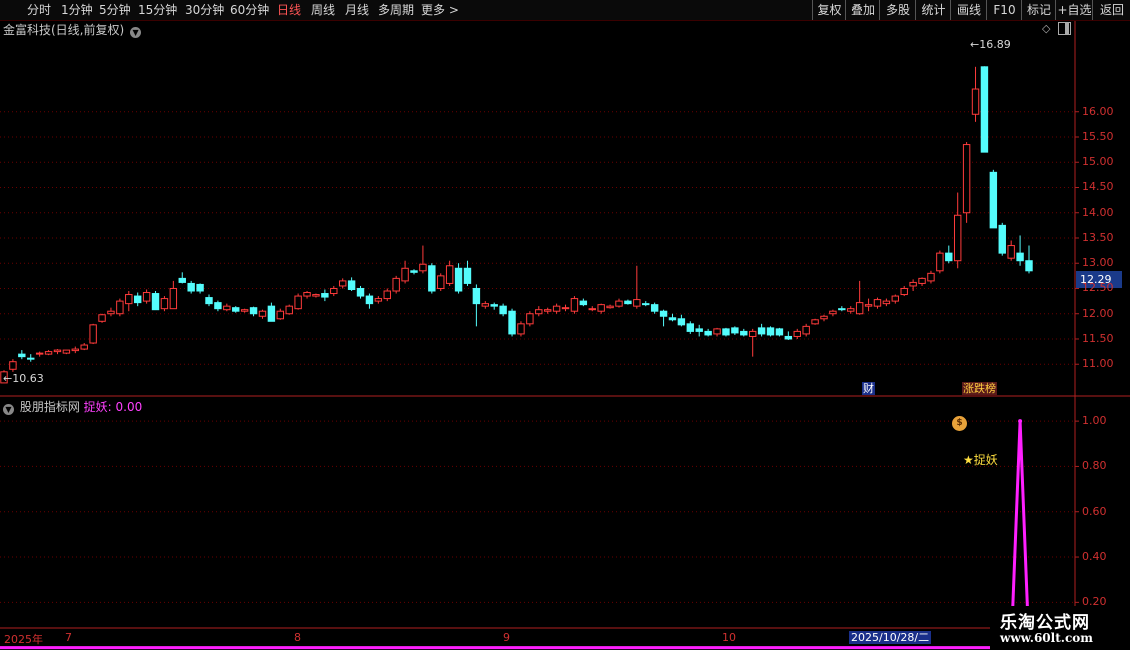 The height and width of the screenshot is (650, 1130). What do you see at coordinates (990, 44) in the screenshot?
I see `high-marker: ←16.89` at bounding box center [990, 44].